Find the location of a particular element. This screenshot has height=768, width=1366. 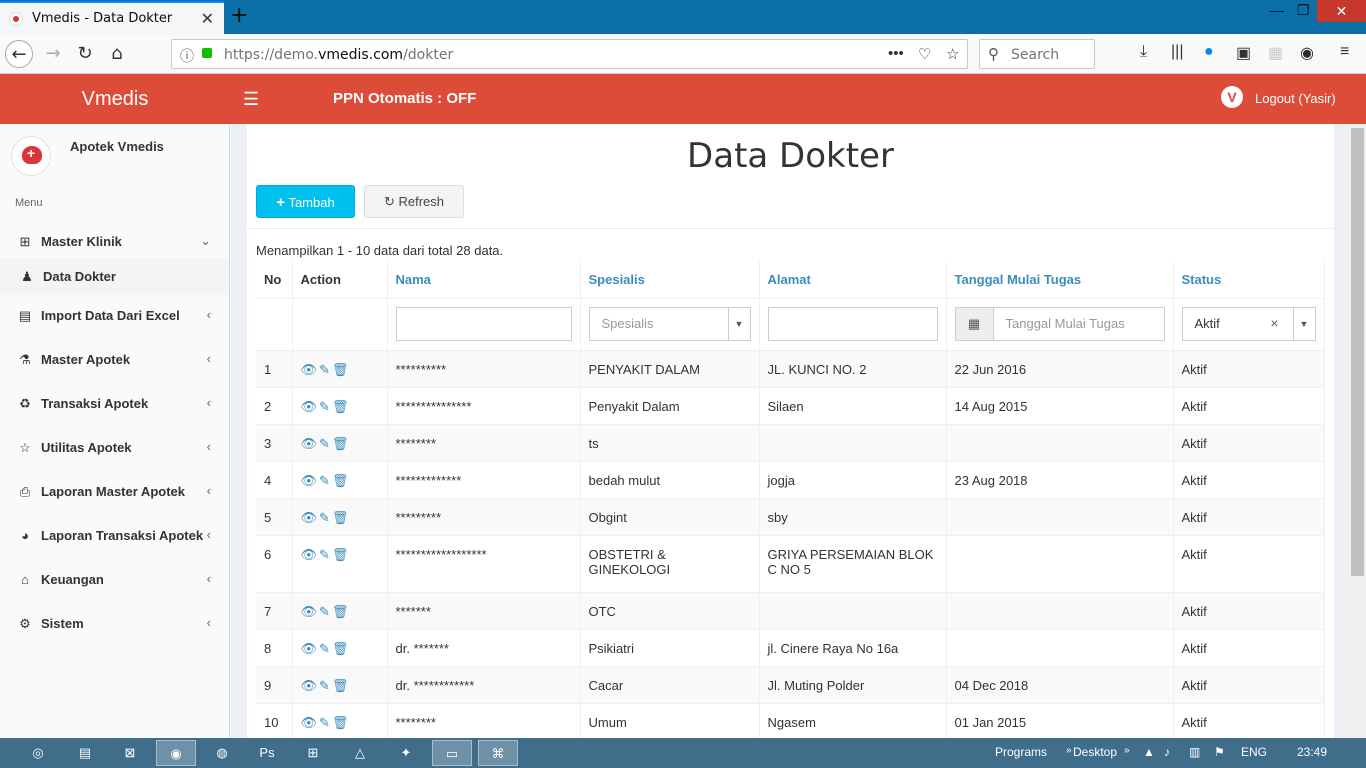

extension-icon: ● is located at coordinates (1209, 52).